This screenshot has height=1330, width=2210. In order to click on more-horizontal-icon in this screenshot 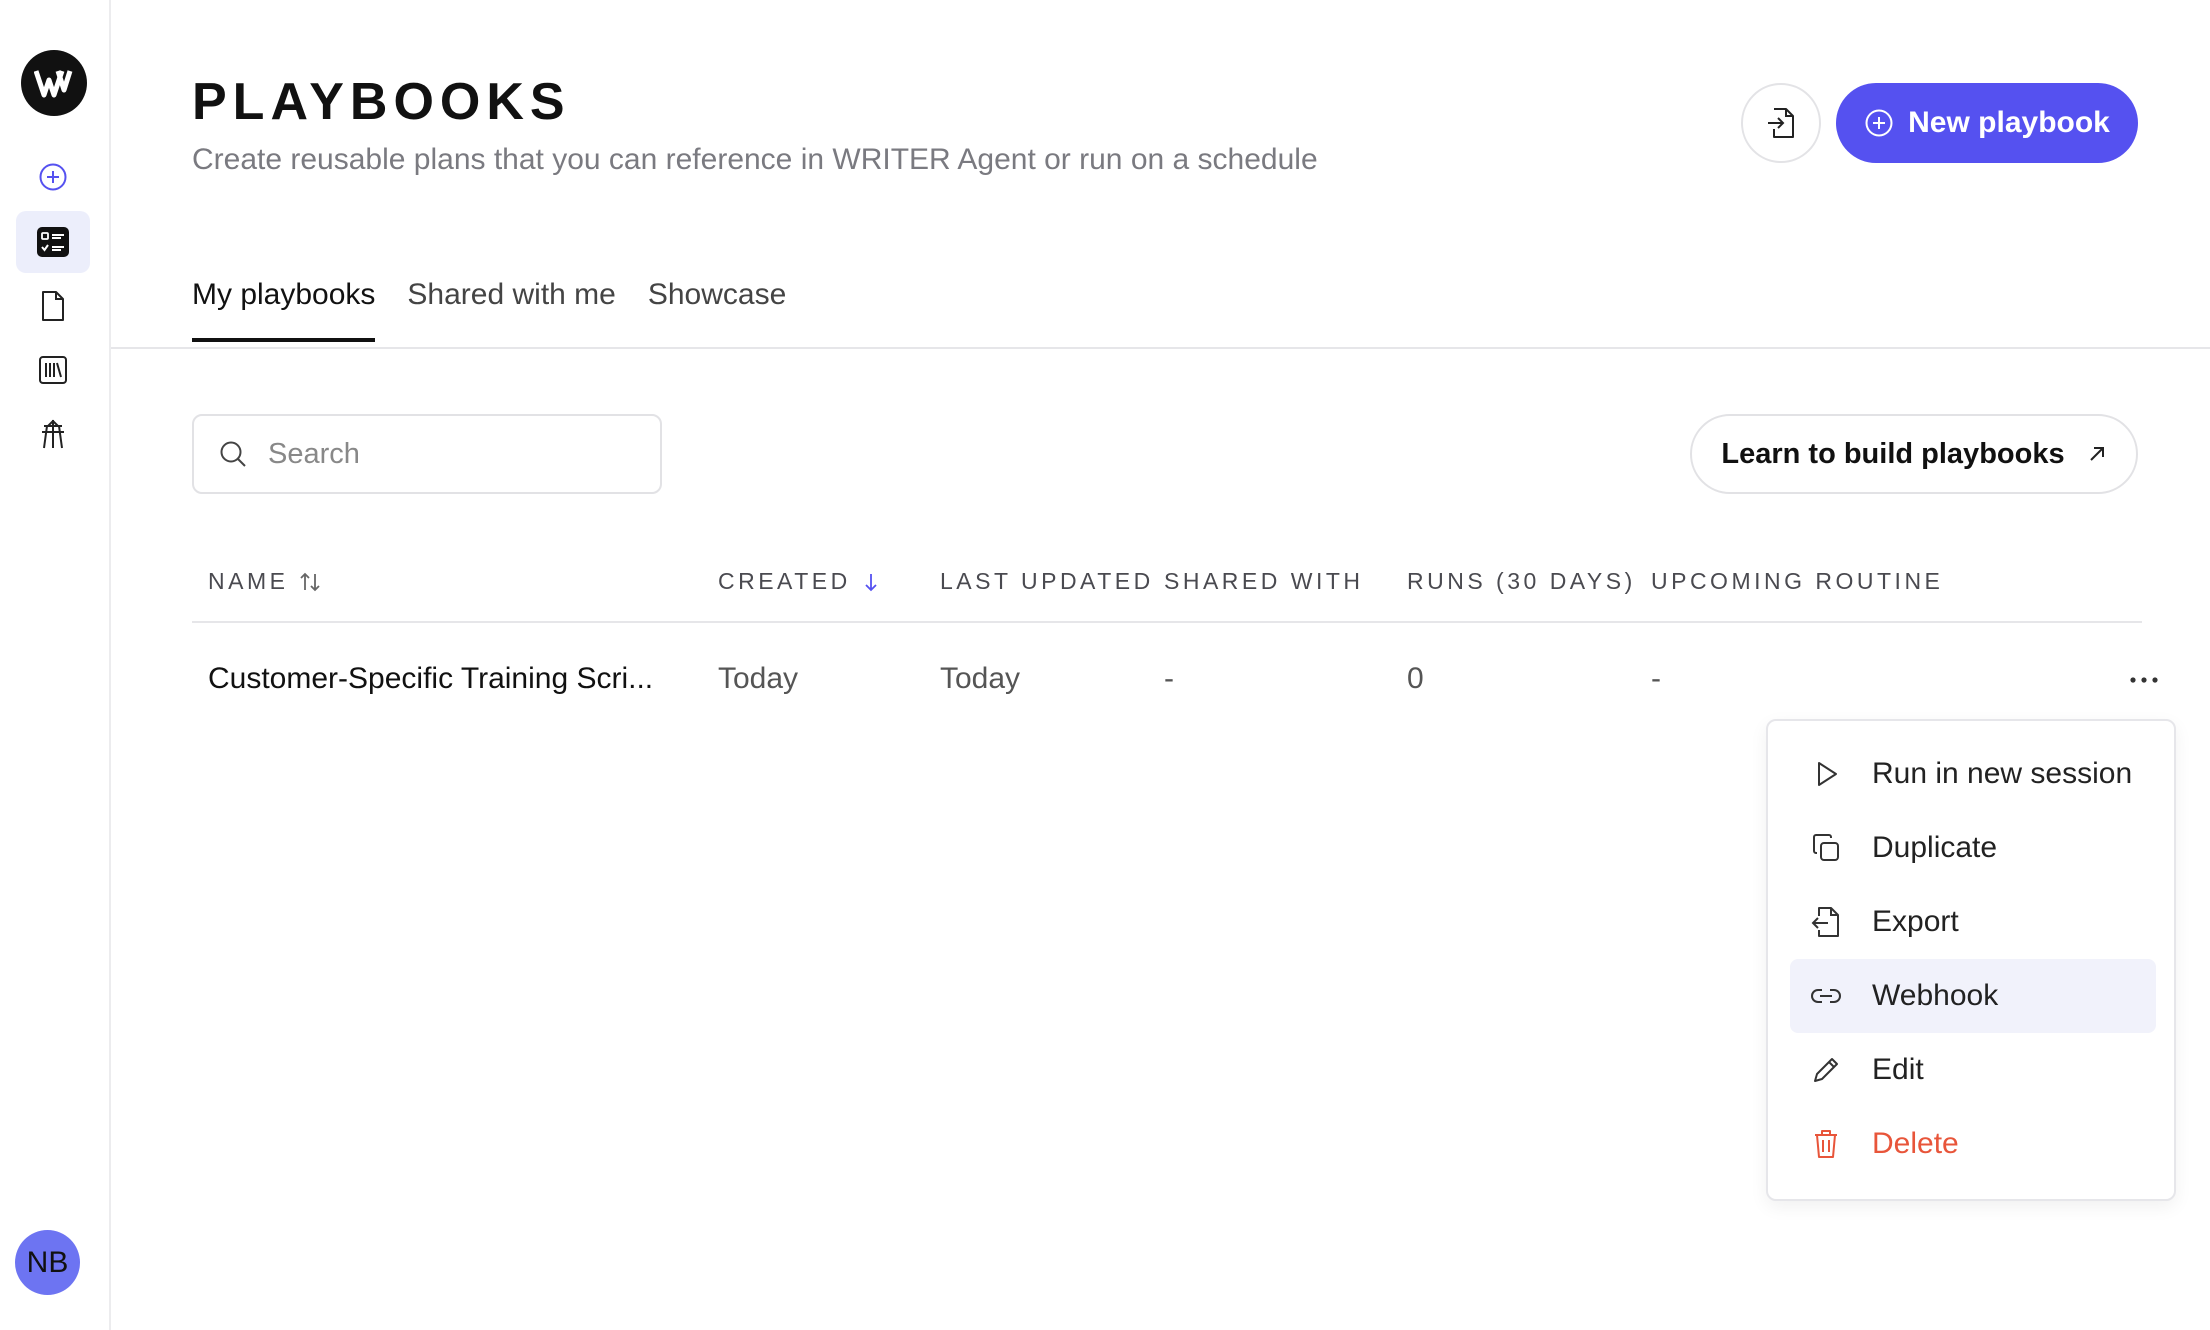, I will do `click(2144, 680)`.